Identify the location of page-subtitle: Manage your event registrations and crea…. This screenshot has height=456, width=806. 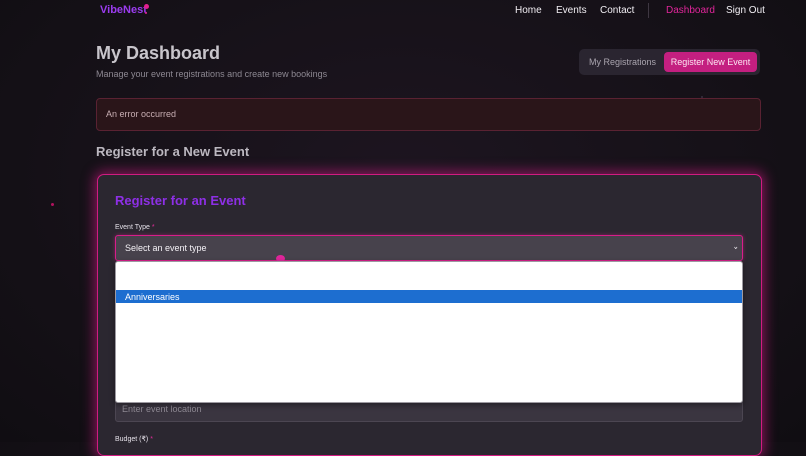
(212, 74).